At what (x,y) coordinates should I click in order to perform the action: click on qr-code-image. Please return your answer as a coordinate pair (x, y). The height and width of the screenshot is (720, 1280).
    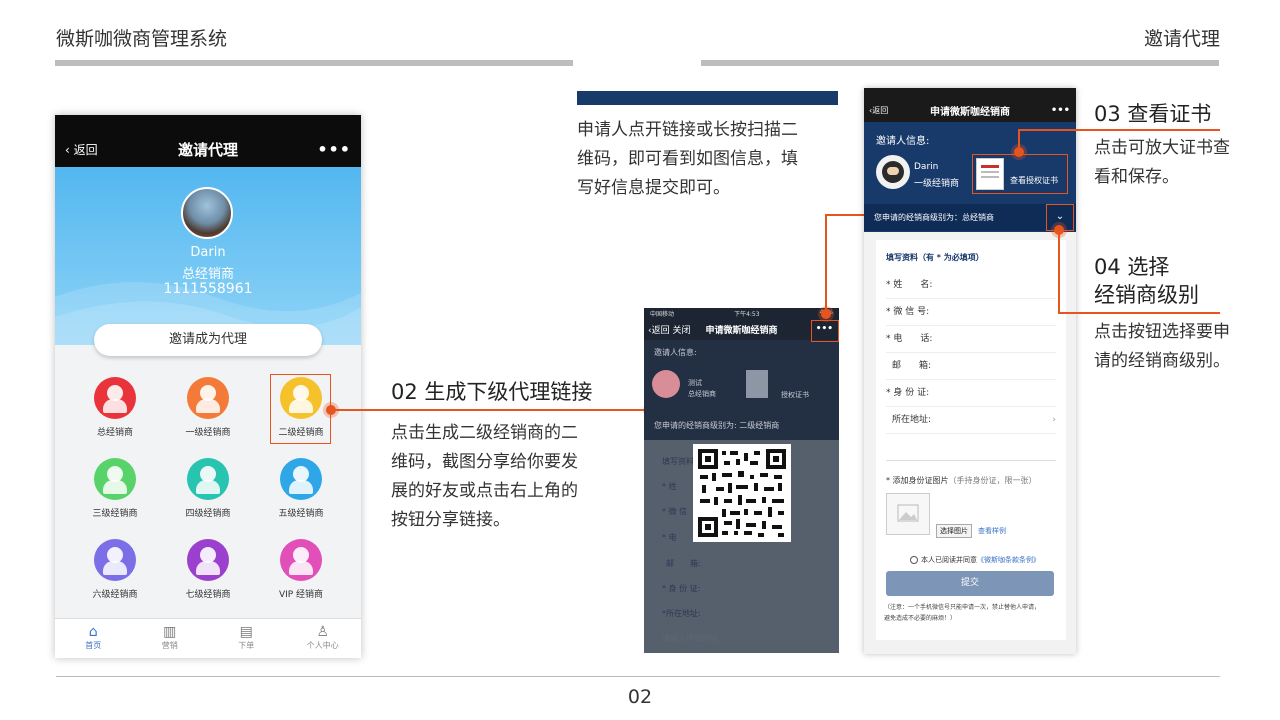
    Looking at the image, I should click on (742, 493).